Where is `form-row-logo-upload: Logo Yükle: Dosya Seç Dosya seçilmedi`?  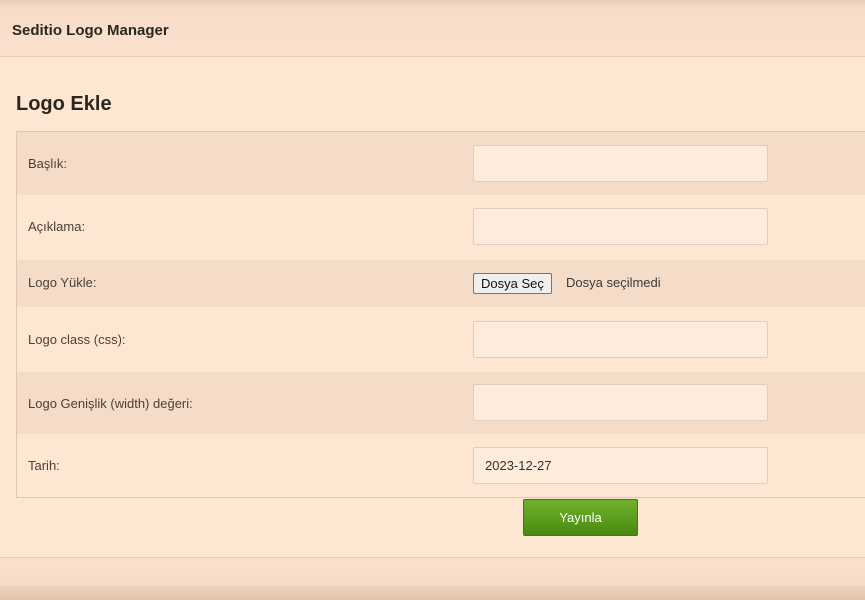 form-row-logo-upload: Logo Yükle: Dosya Seç Dosya seçilmedi is located at coordinates (441, 283).